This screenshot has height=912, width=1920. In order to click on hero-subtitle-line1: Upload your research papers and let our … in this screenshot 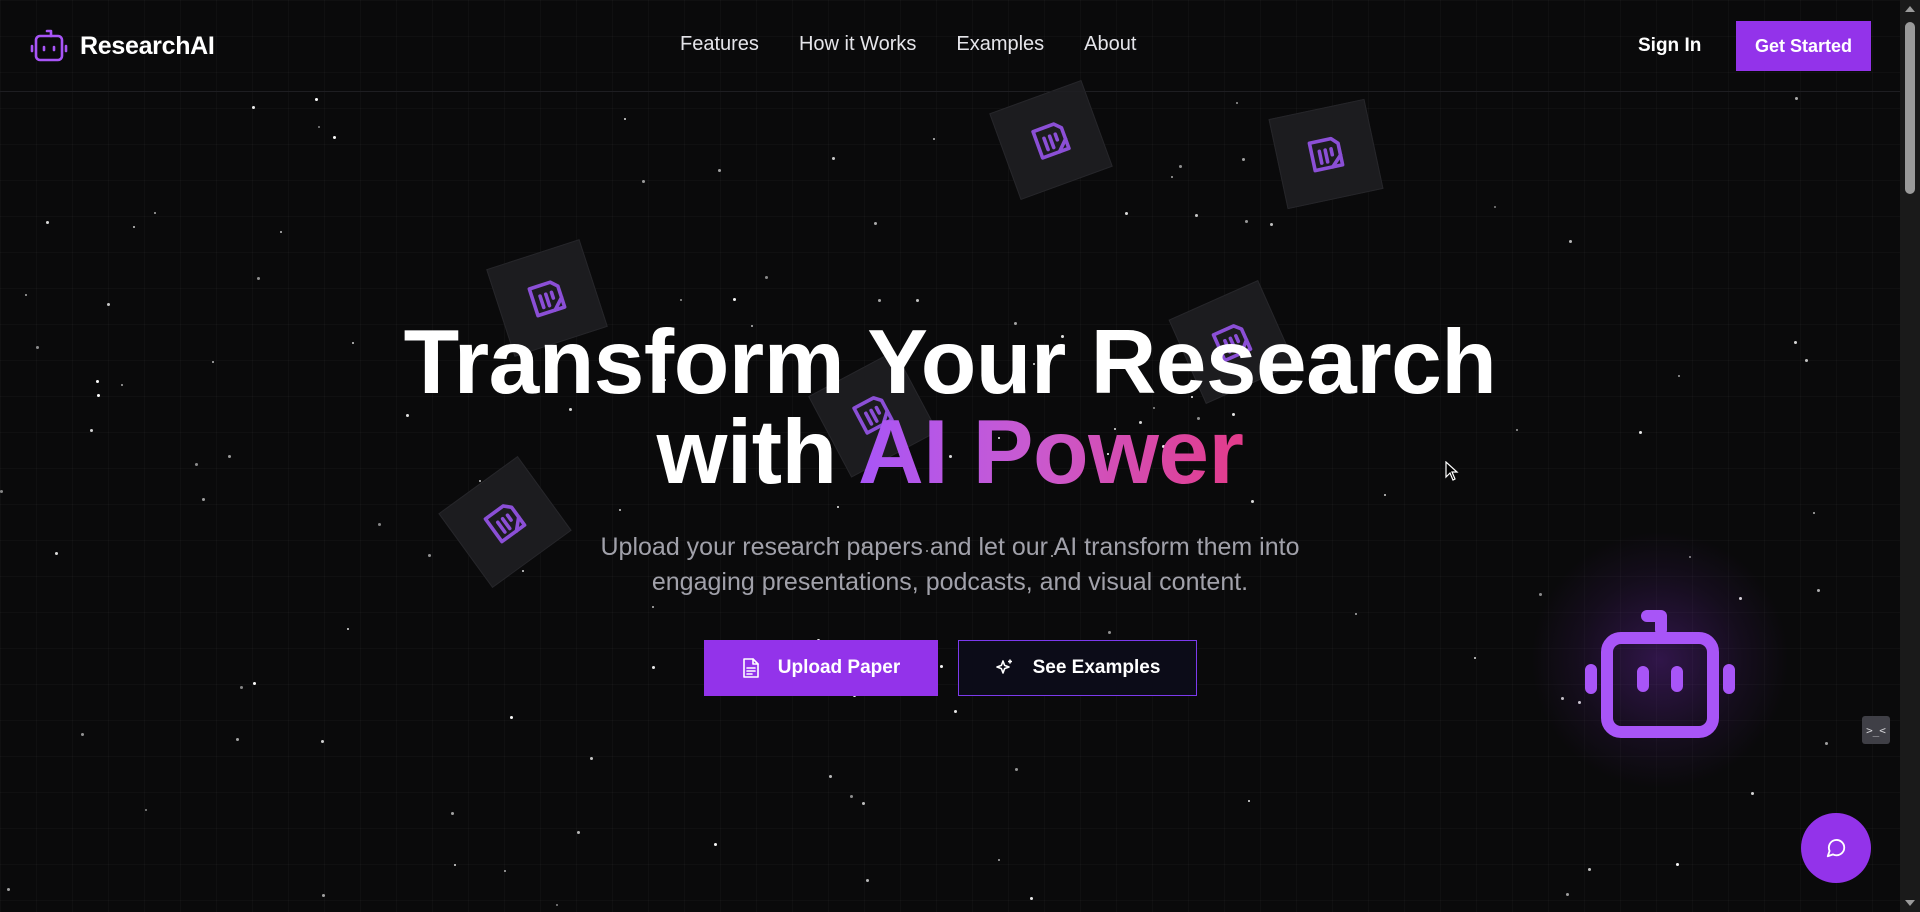, I will do `click(950, 547)`.